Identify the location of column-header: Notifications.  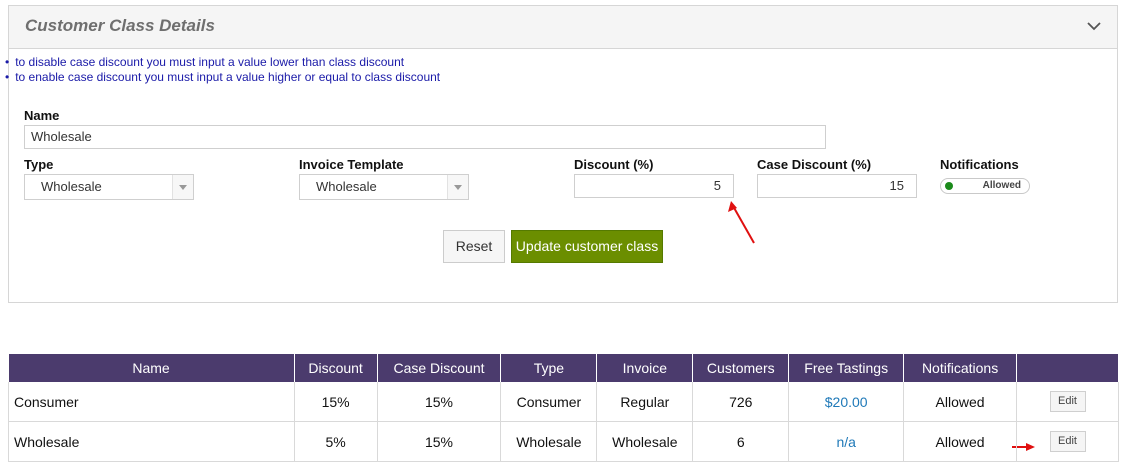
(960, 368).